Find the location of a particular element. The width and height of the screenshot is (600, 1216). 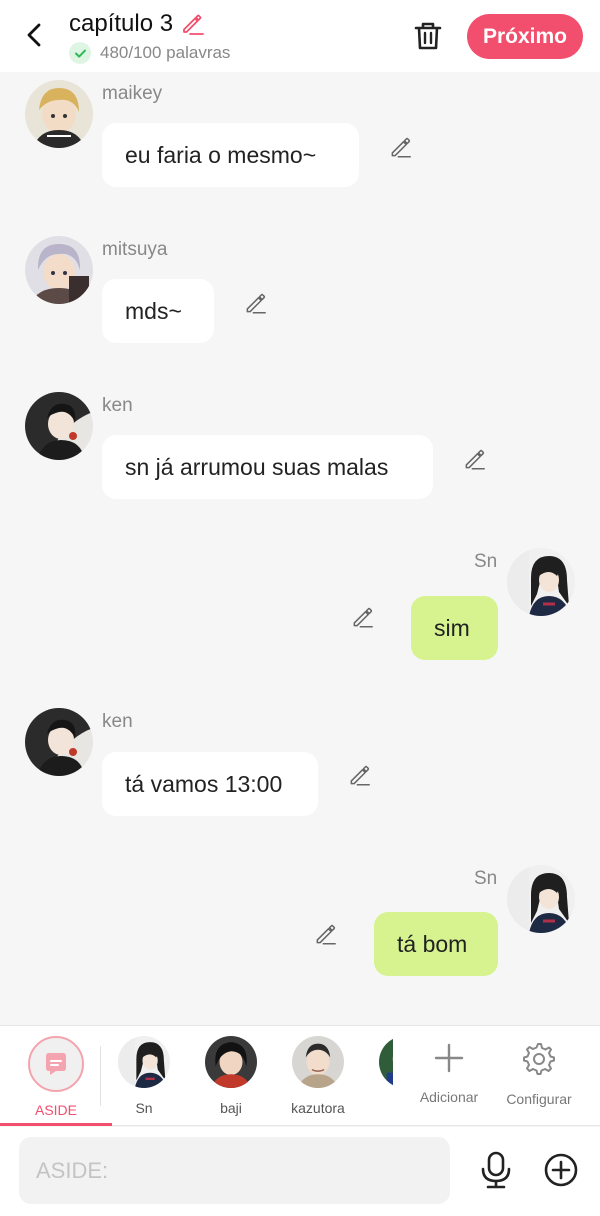

message-bubble: sn já arrumou suas malas is located at coordinates (267, 467).